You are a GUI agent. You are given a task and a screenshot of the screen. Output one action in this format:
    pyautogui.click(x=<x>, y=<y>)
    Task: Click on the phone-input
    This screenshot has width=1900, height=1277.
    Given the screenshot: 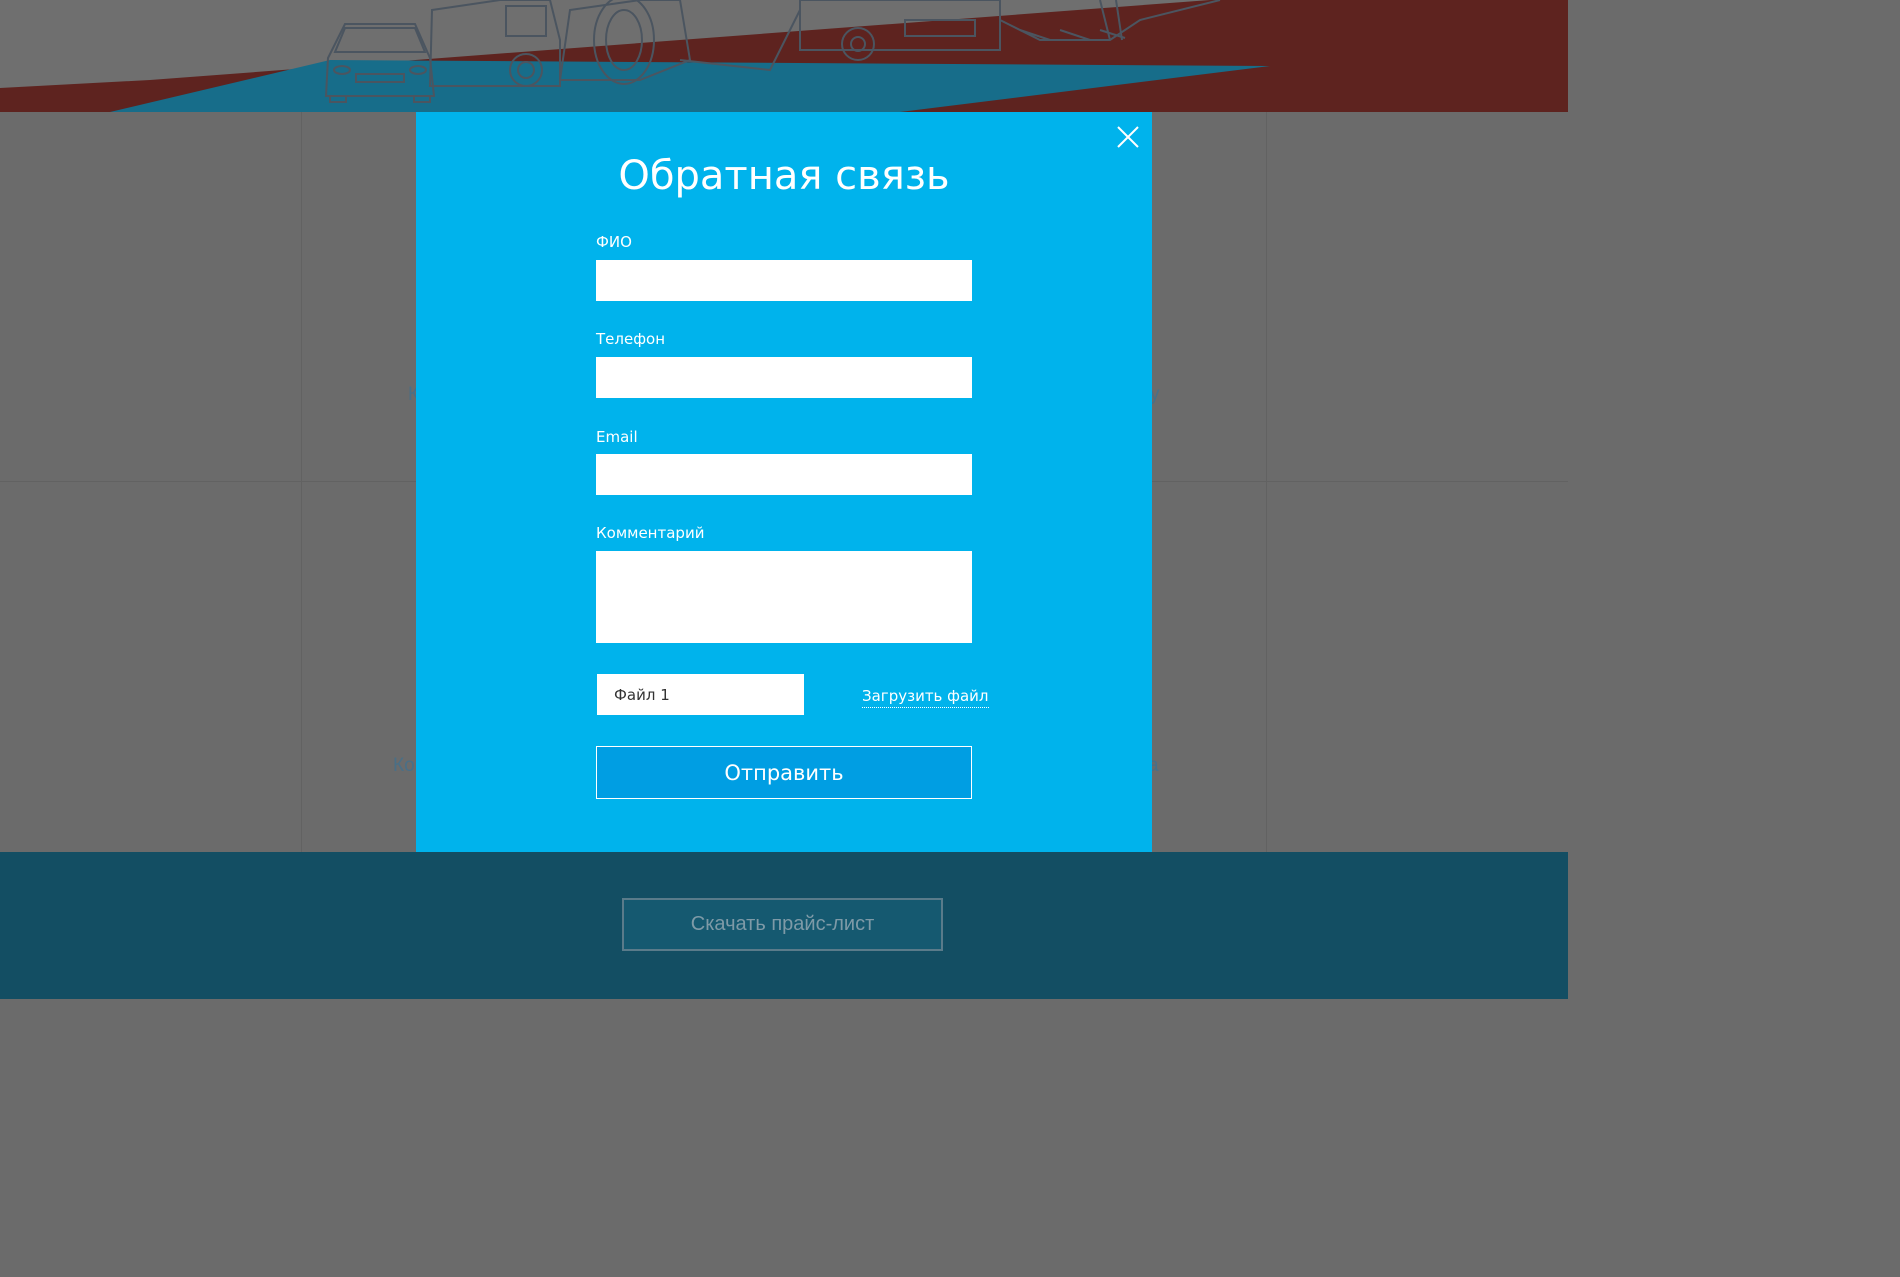 What is the action you would take?
    pyautogui.click(x=784, y=377)
    